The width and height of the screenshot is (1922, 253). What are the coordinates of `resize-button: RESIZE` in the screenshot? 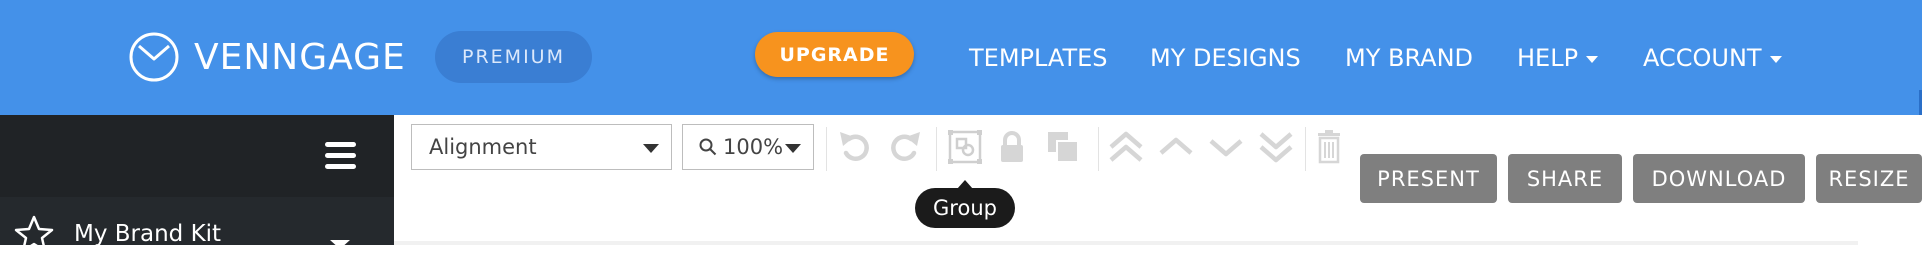 It's located at (1869, 178).